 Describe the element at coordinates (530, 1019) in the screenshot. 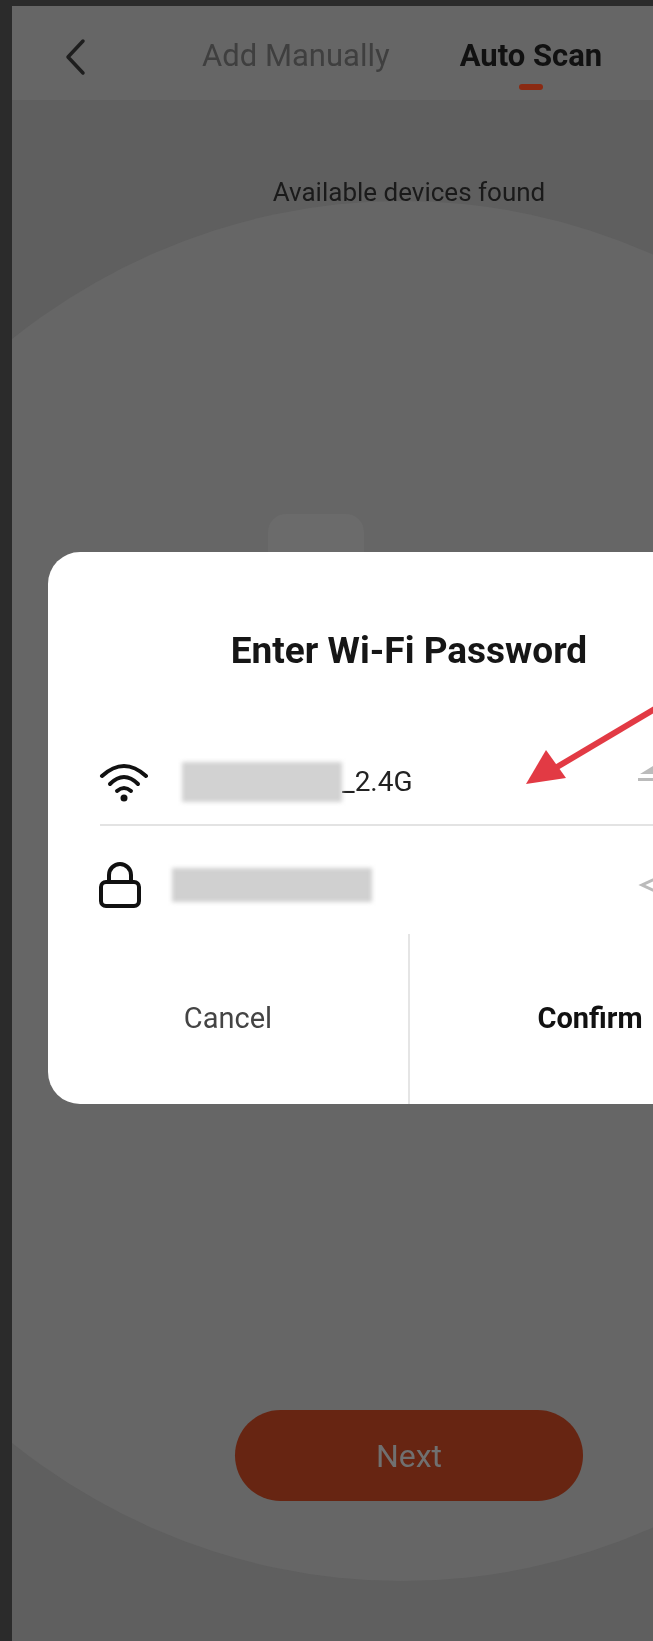

I see `confirm-button: Confirm` at that location.